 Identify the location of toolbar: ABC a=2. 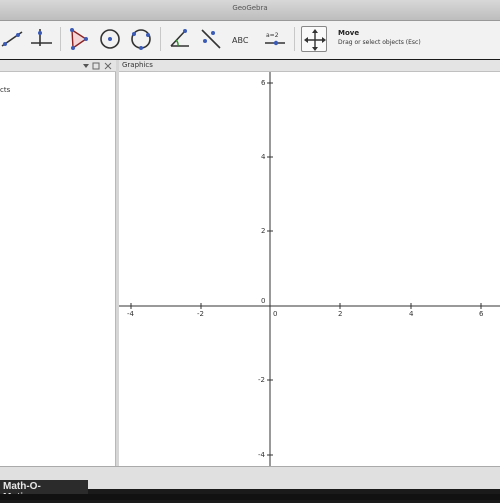
(250, 40).